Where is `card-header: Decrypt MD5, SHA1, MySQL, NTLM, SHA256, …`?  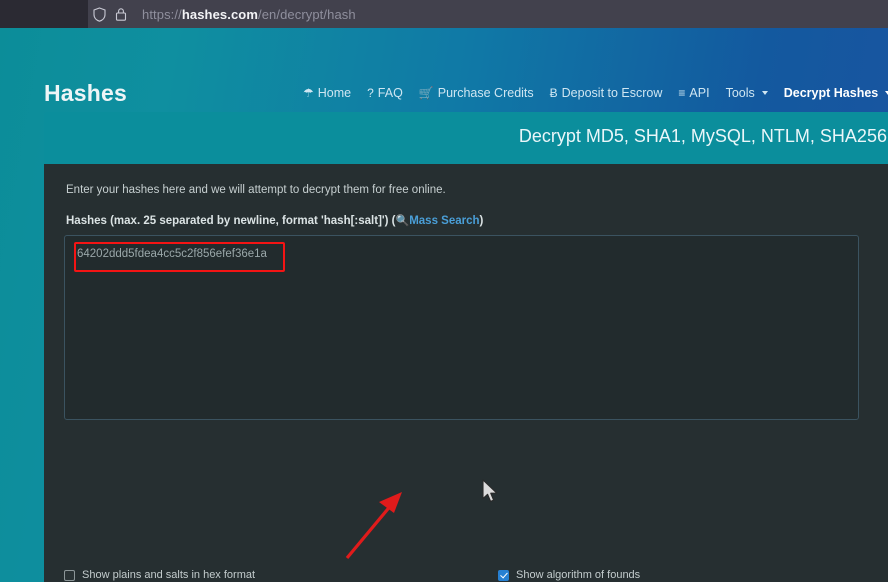 card-header: Decrypt MD5, SHA1, MySQL, NTLM, SHA256, … is located at coordinates (466, 138).